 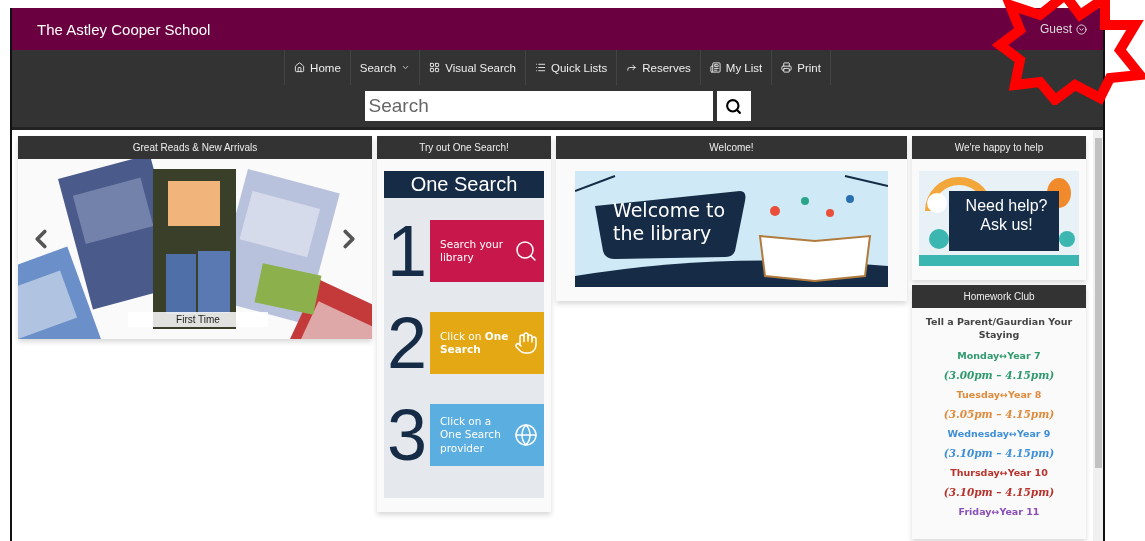 I want to click on day-text: Thursday↔Year 10, so click(x=999, y=472).